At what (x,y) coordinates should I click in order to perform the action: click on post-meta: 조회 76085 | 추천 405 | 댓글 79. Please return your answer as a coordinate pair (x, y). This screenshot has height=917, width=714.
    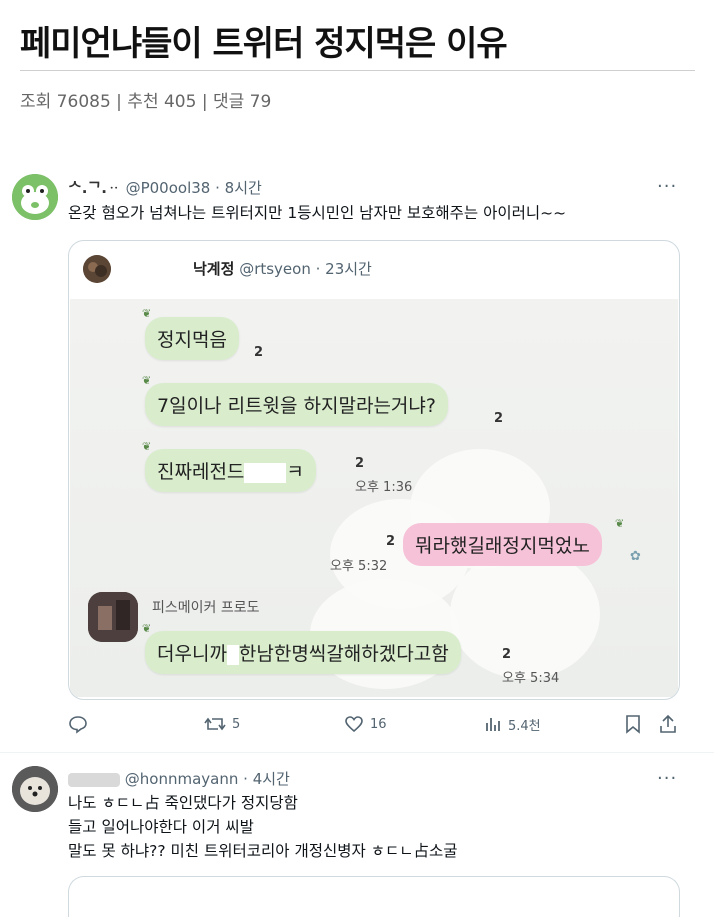
    Looking at the image, I should click on (146, 102).